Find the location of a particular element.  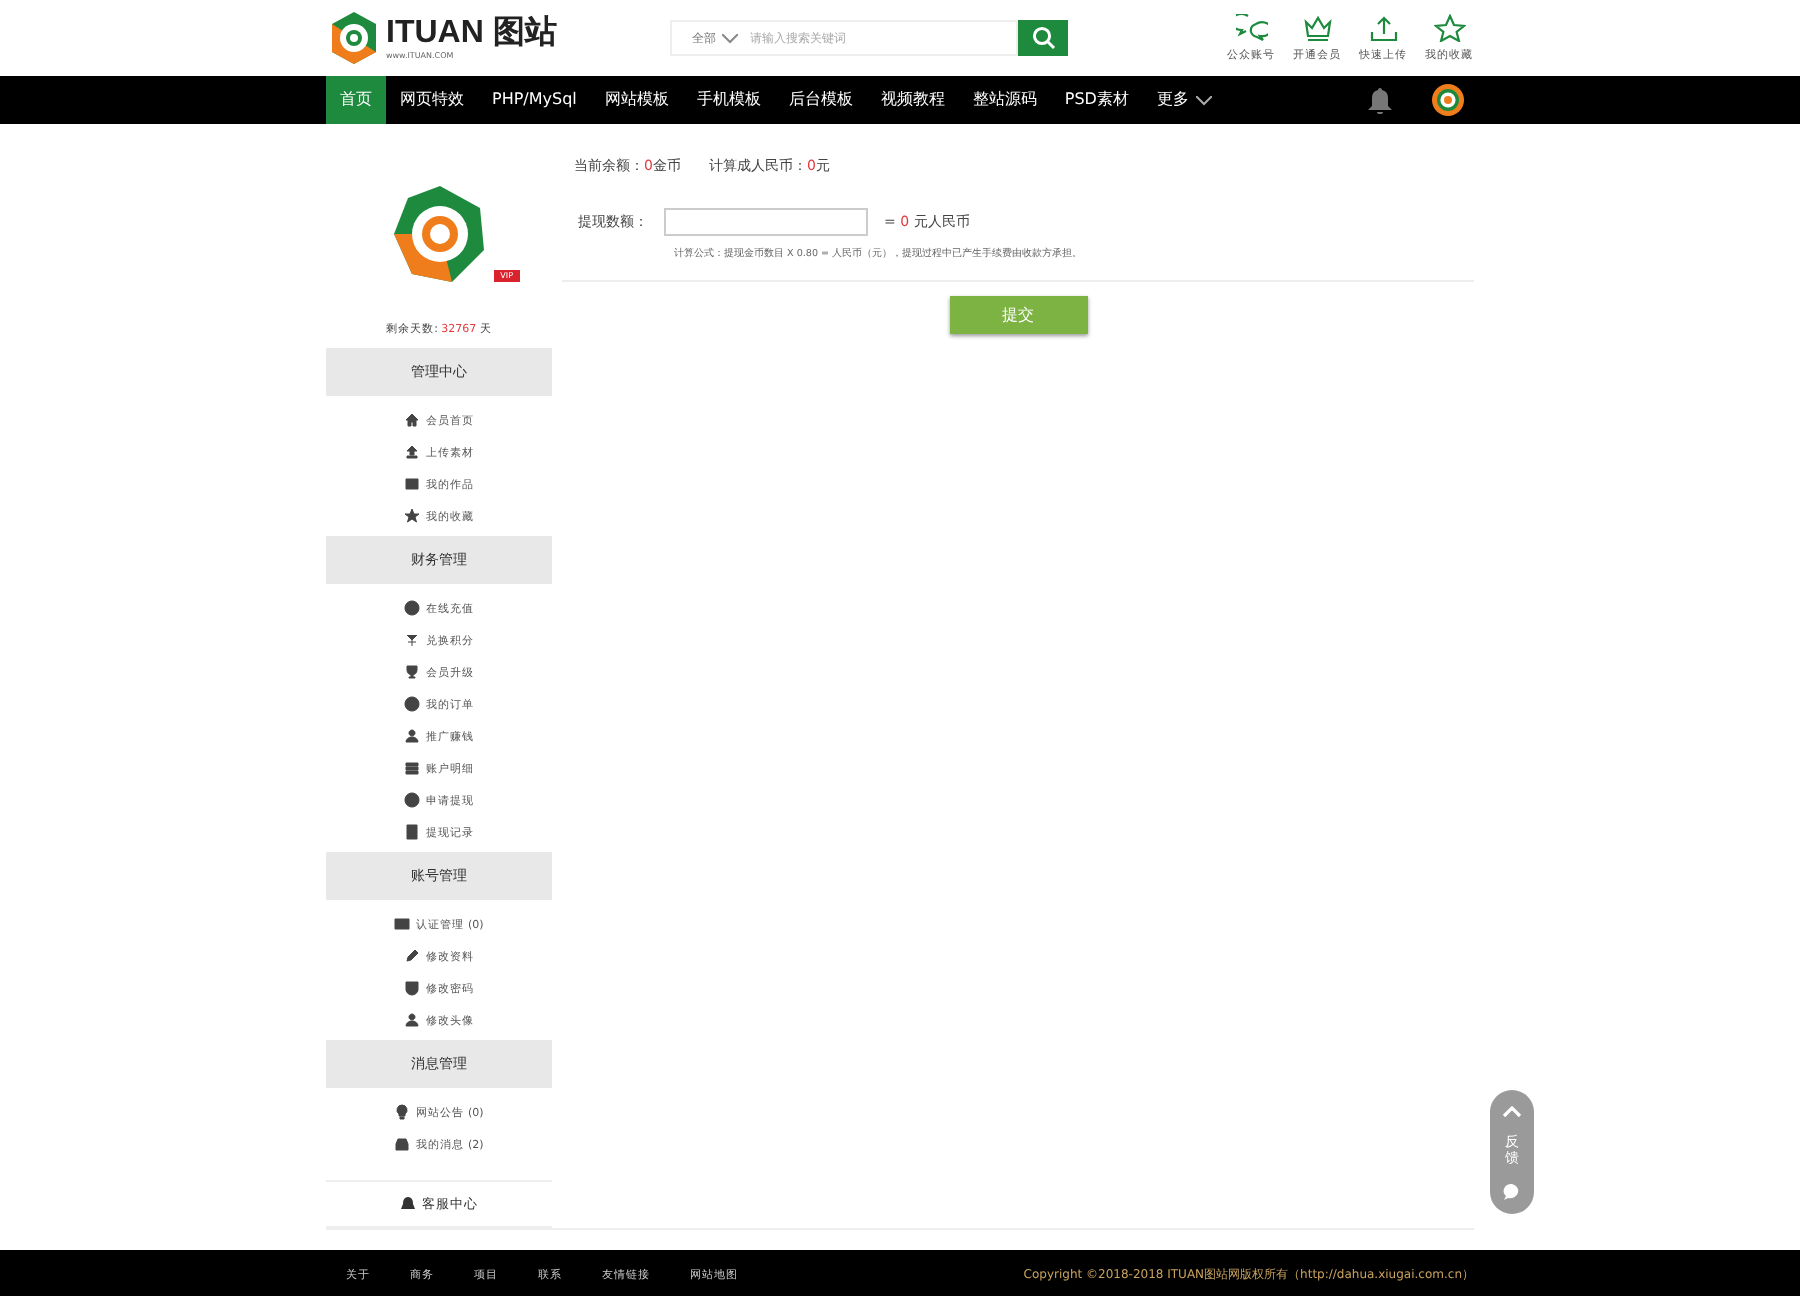

nav-tab: 手机模板 is located at coordinates (728, 100).